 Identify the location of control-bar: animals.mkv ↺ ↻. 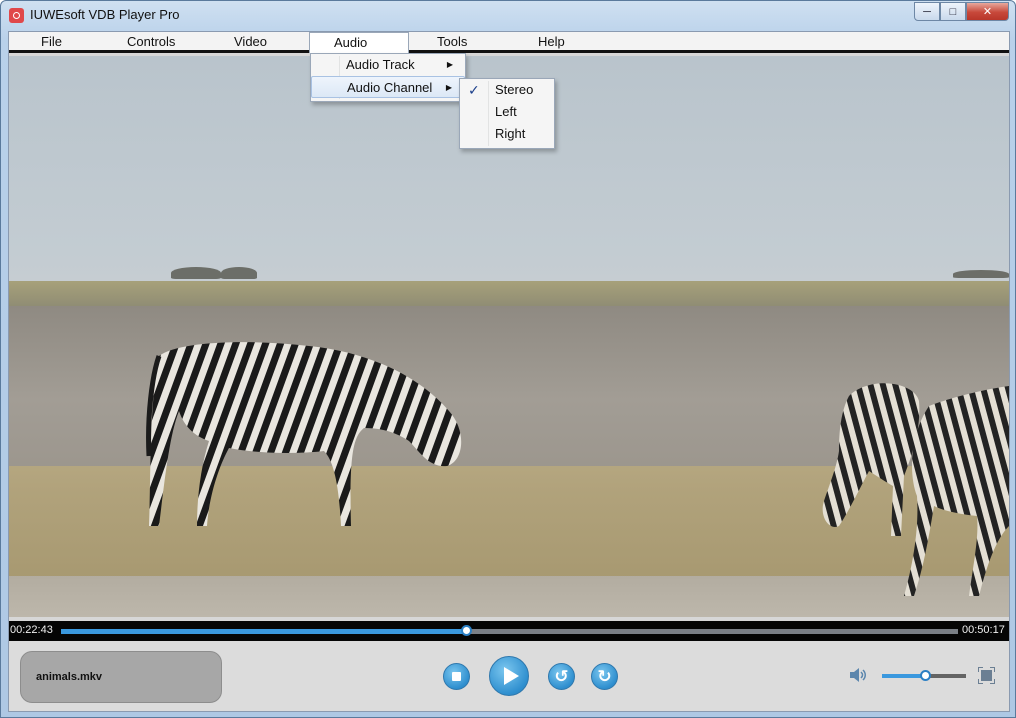
(509, 676).